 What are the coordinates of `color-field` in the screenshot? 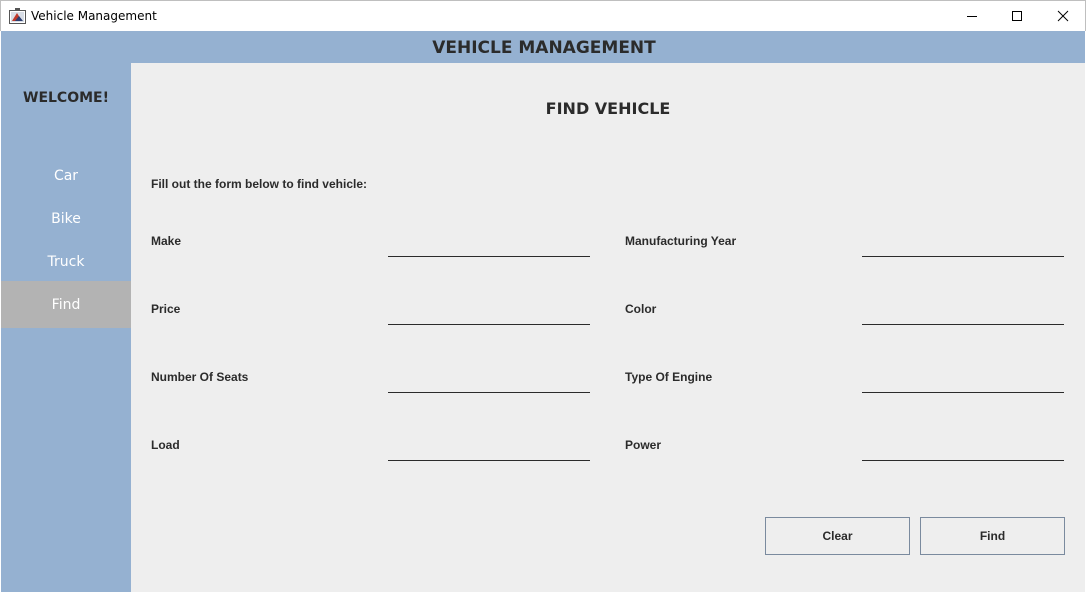 It's located at (963, 314).